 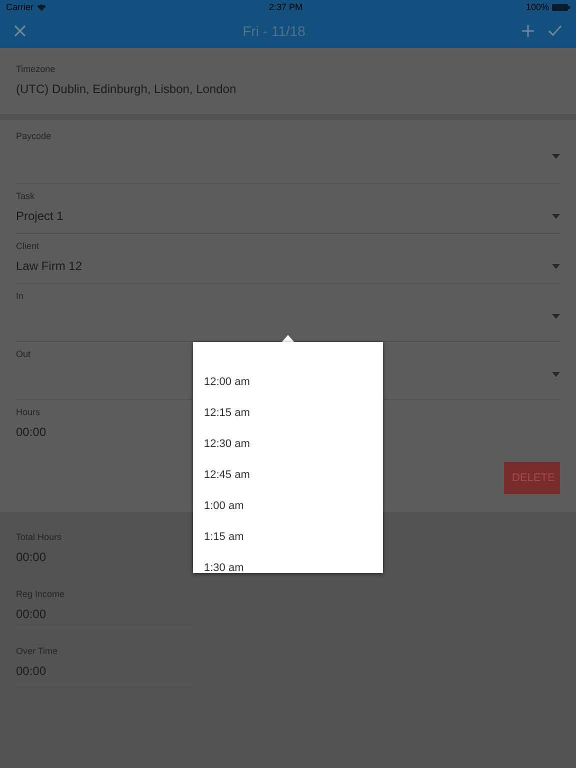 What do you see at coordinates (288, 412) in the screenshot?
I see `time-option: 12:15 am` at bounding box center [288, 412].